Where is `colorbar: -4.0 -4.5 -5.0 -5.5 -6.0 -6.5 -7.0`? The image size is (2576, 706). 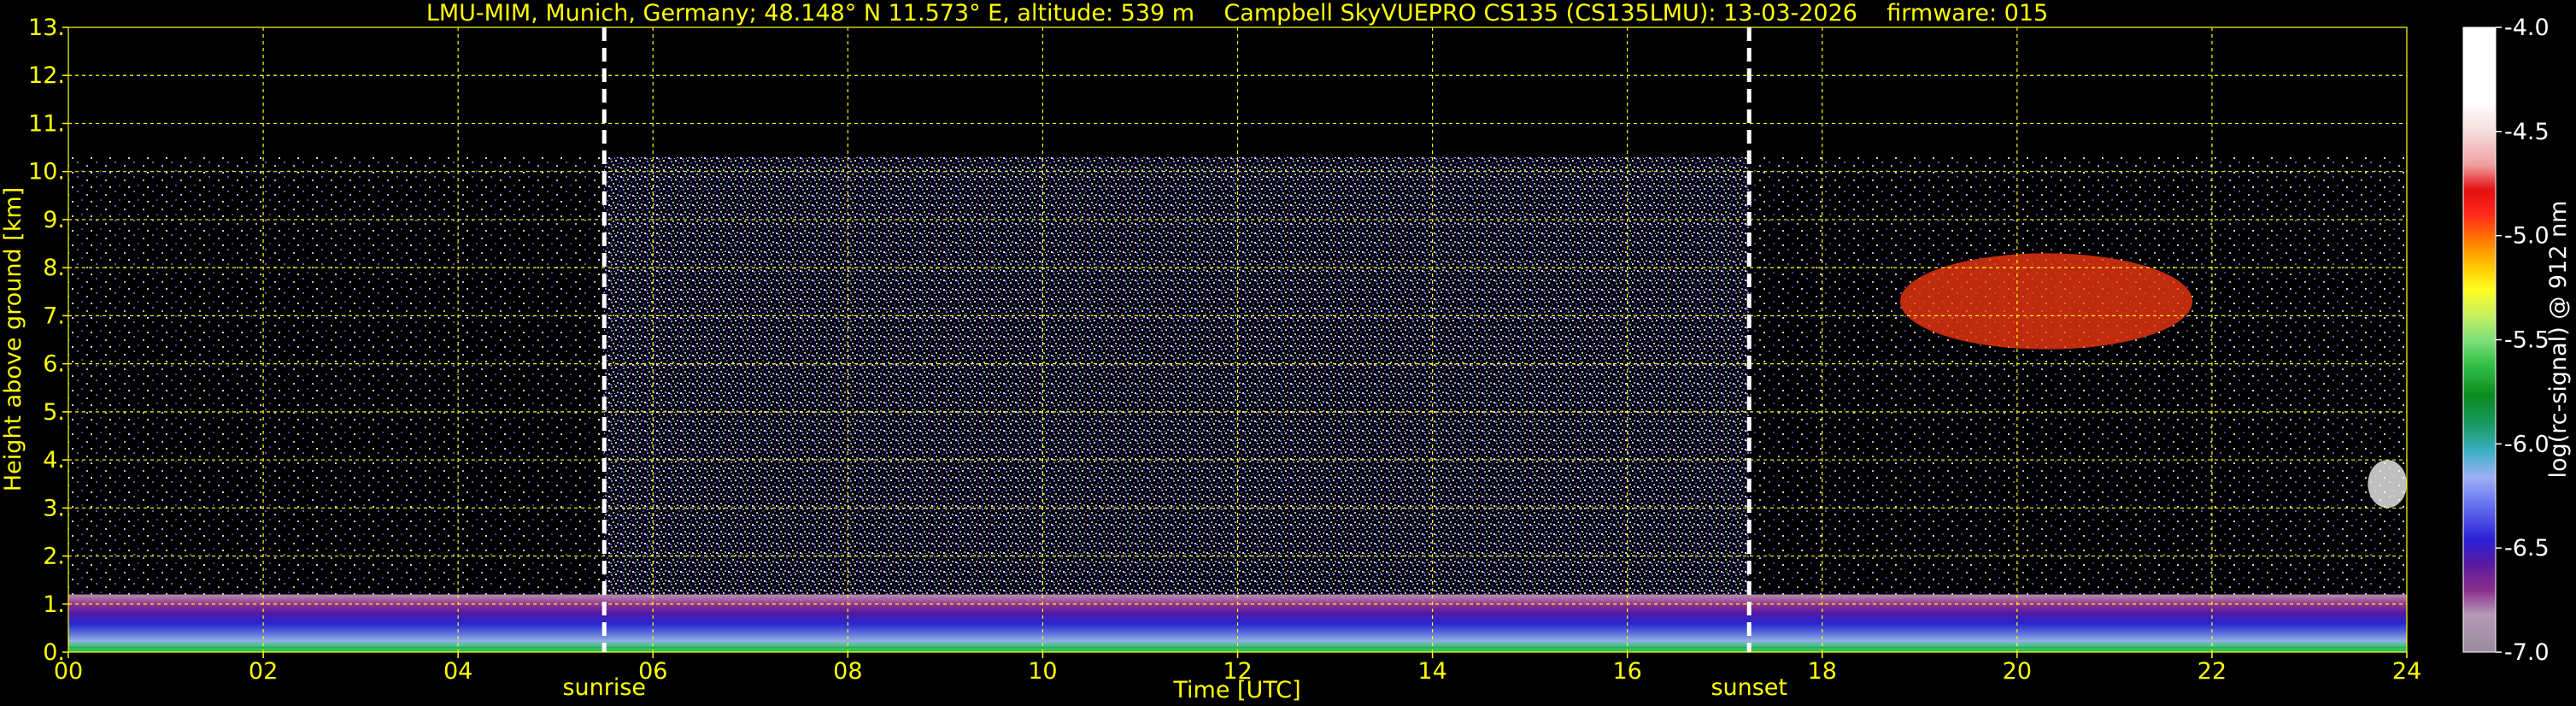
colorbar: -4.0 -4.5 -5.0 -5.5 -6.0 -6.5 -7.0 is located at coordinates (2506, 340).